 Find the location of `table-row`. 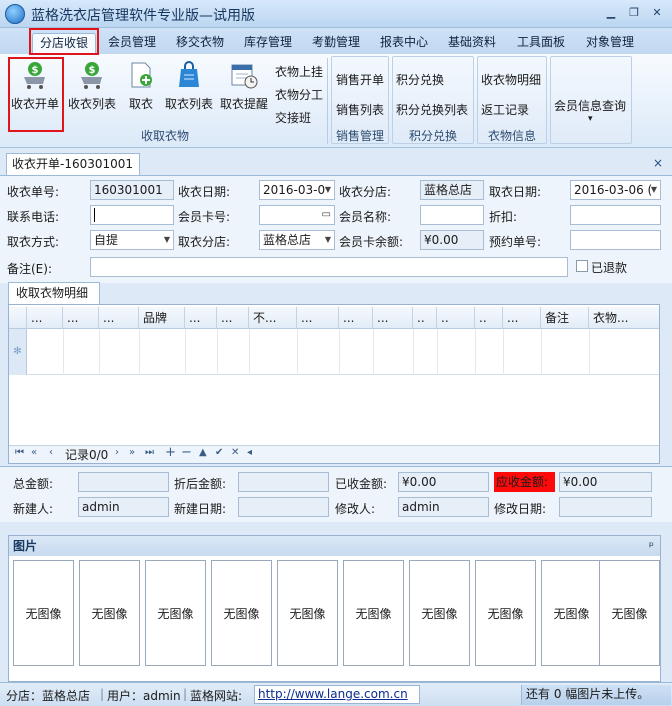

table-row is located at coordinates (334, 352).